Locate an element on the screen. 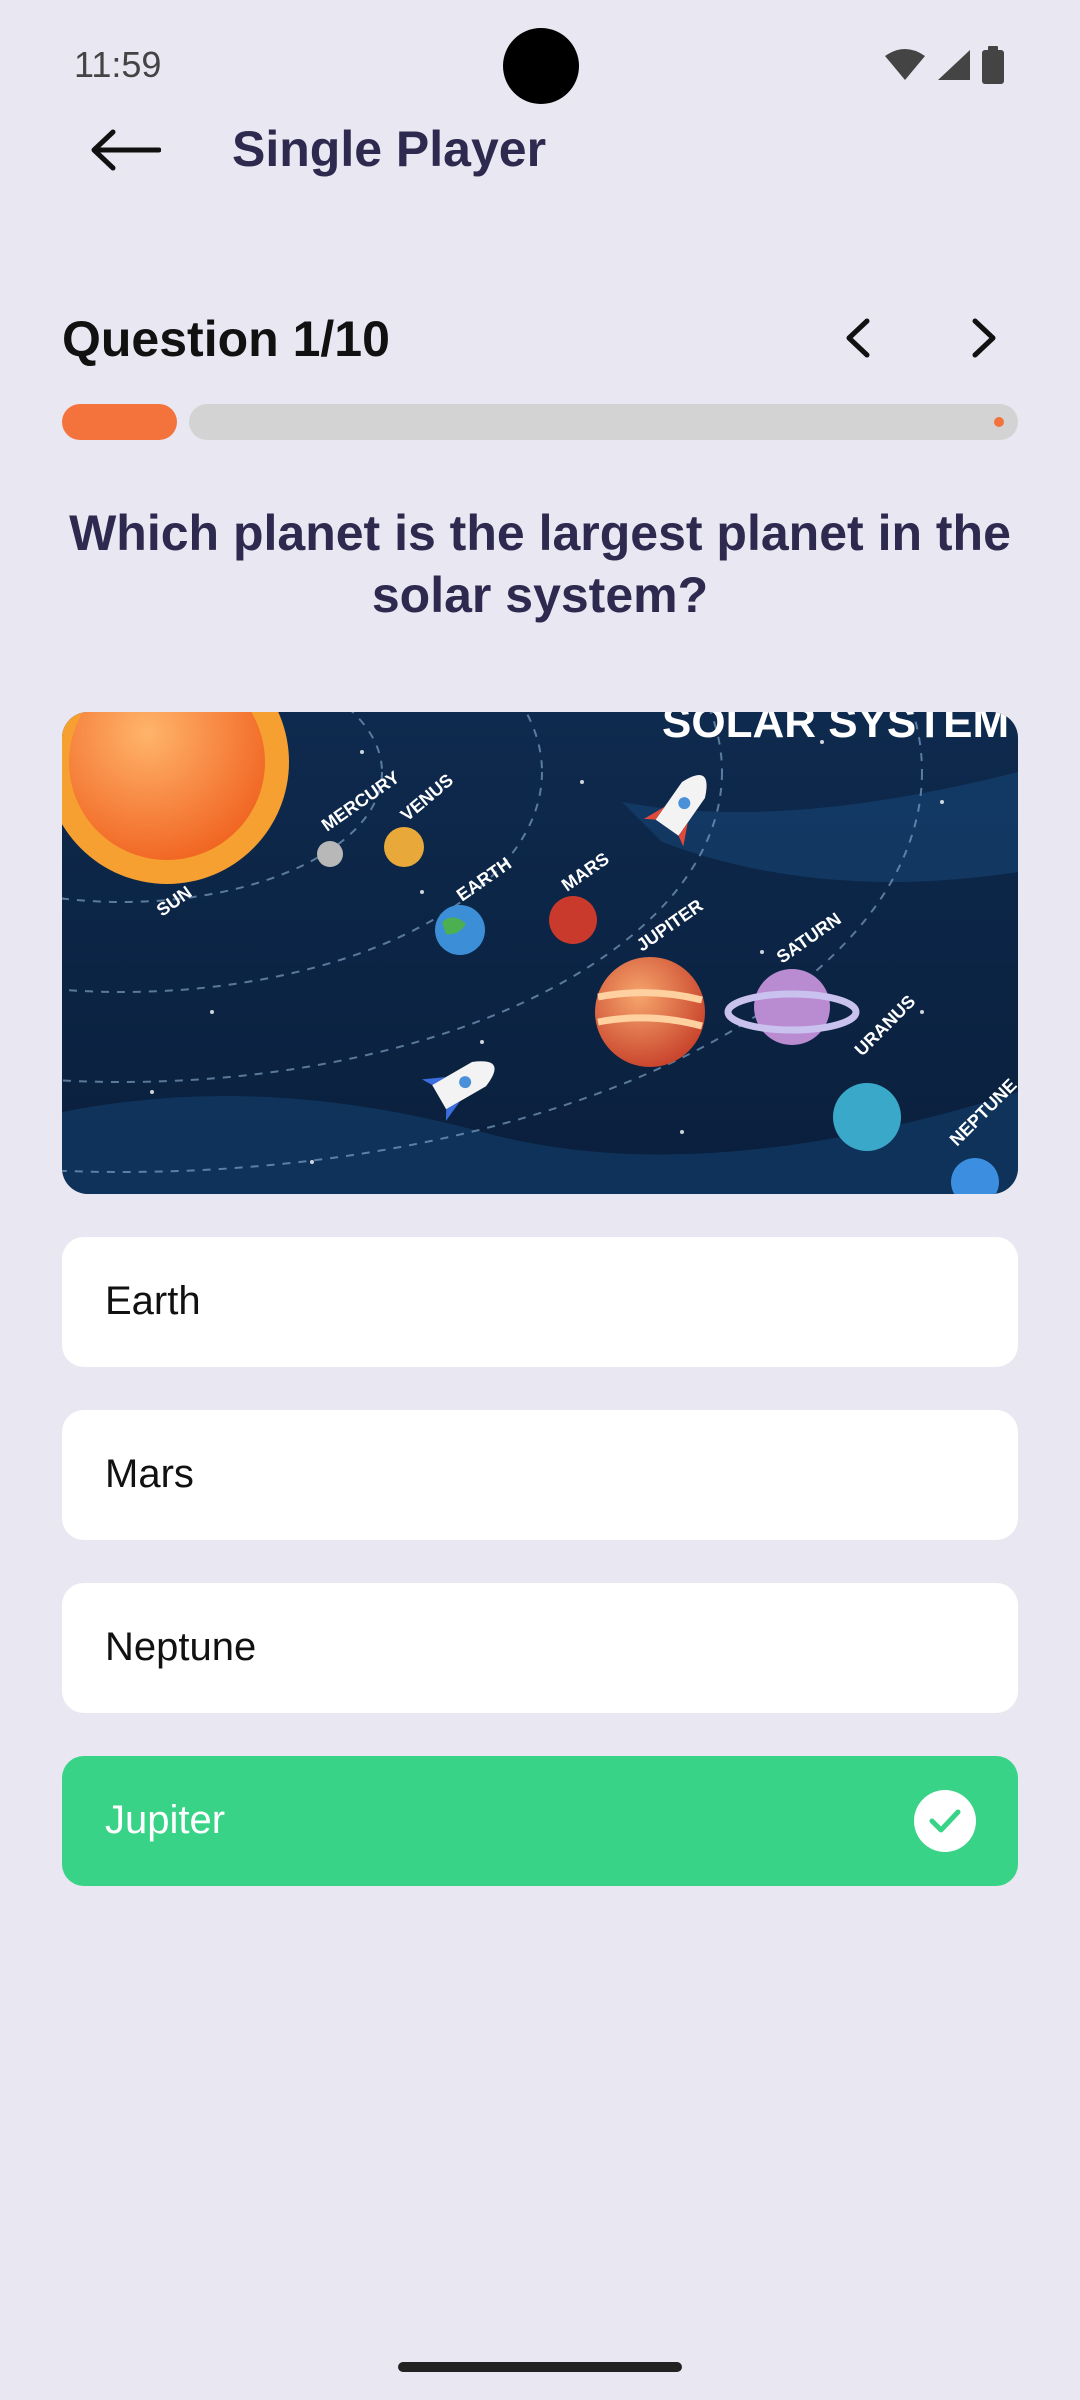  back-button is located at coordinates (125, 150).